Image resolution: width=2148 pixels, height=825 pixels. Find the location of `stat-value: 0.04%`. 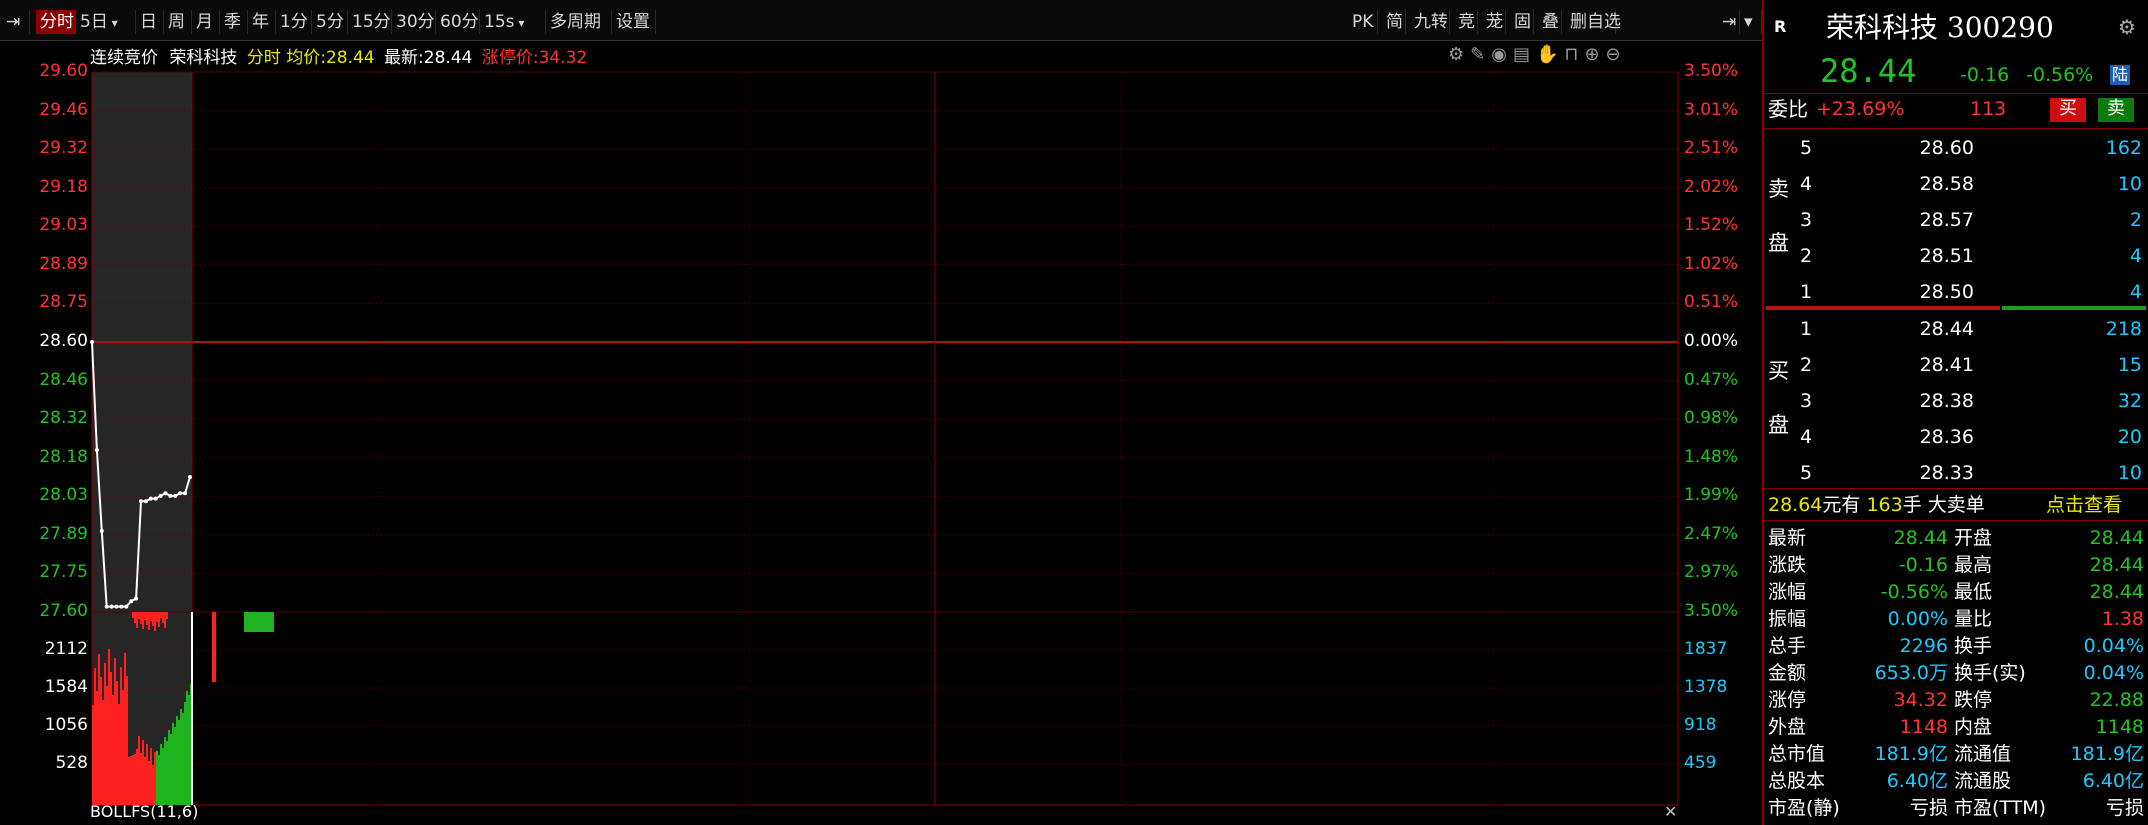

stat-value: 0.04% is located at coordinates (2113, 673).